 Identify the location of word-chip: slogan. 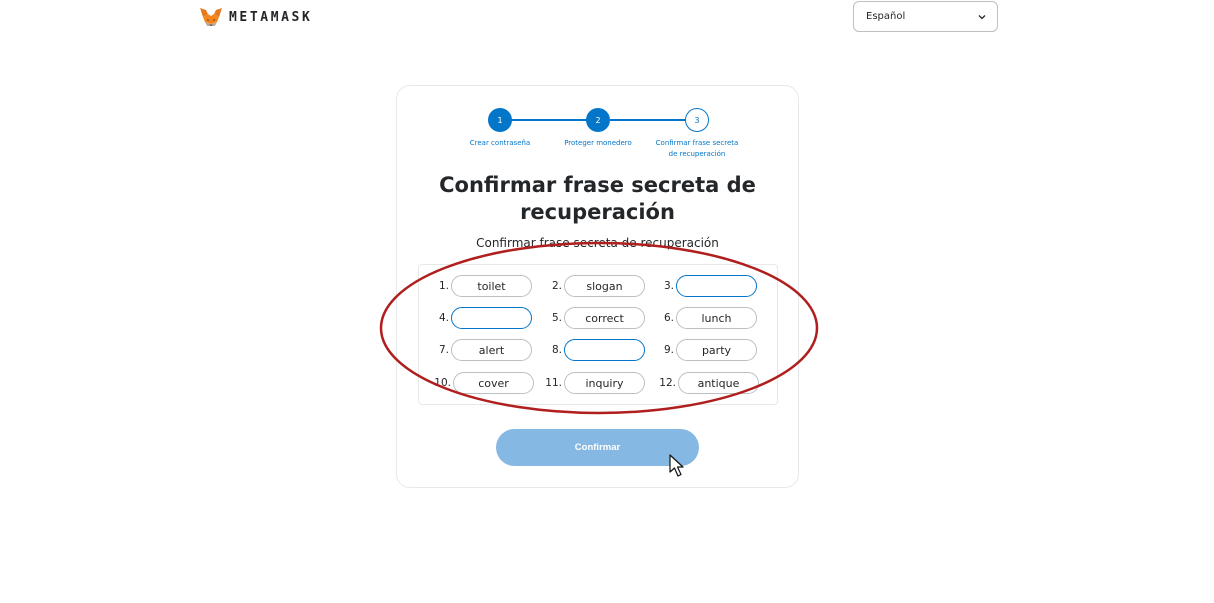
(604, 286).